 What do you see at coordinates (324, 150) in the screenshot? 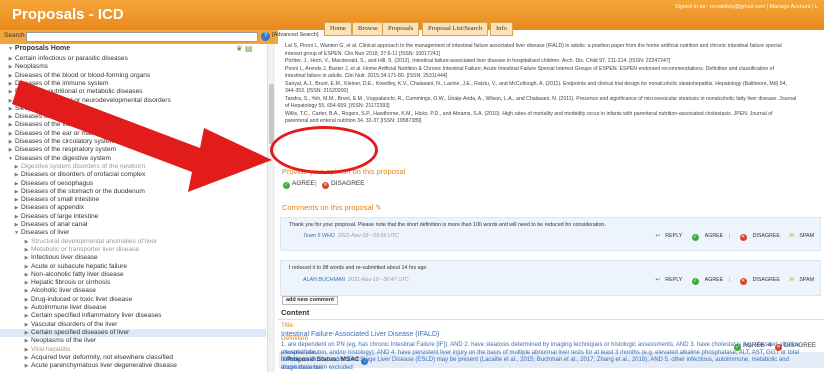
I see `annotation-circle` at bounding box center [324, 150].